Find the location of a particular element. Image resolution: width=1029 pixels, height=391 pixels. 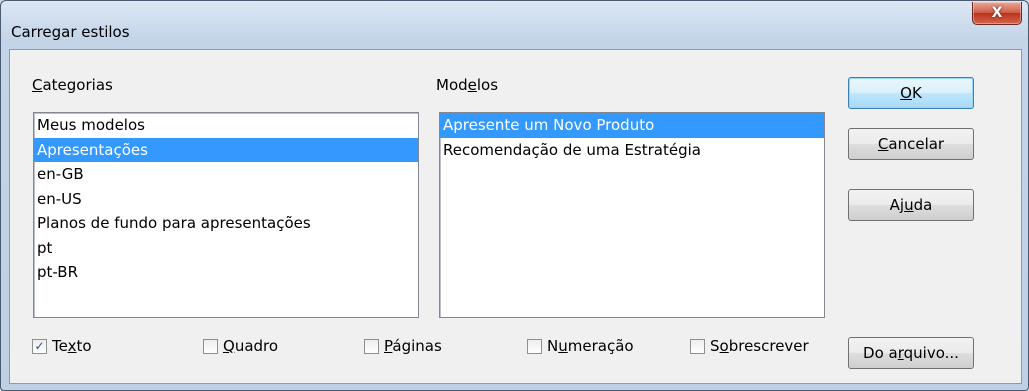

categoria-list-item: pt is located at coordinates (226, 248).